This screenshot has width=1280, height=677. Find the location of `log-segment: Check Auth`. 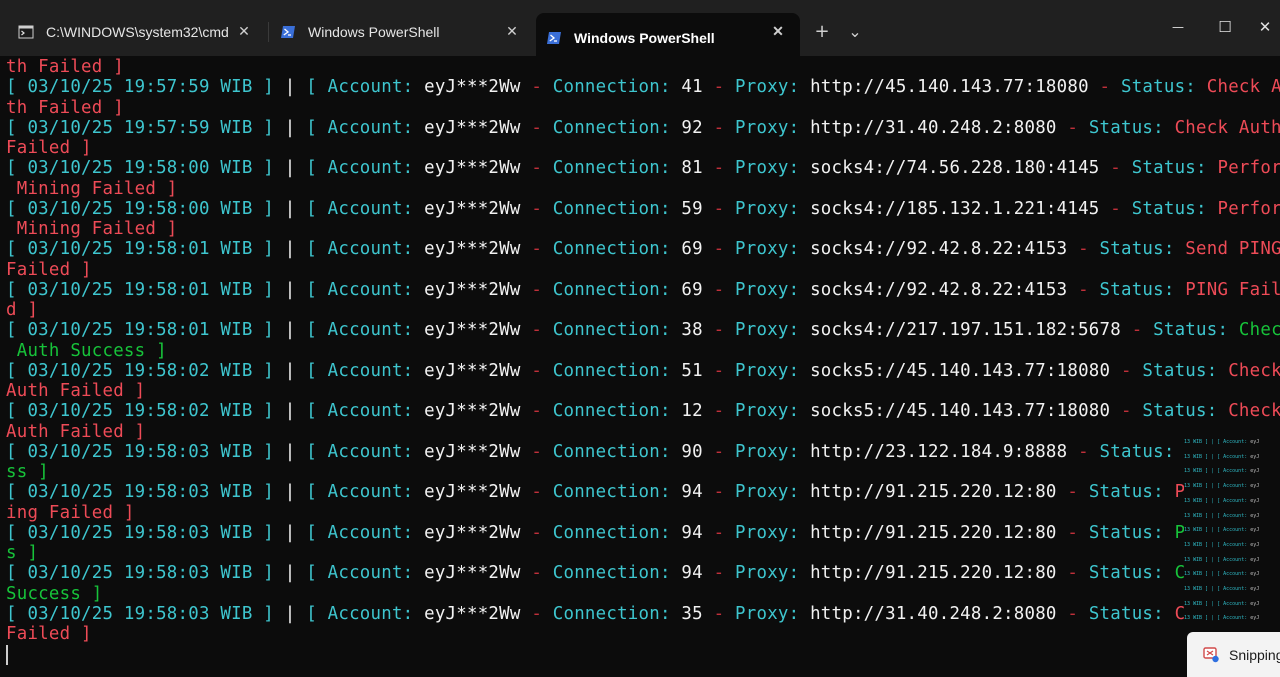

log-segment: Check Auth is located at coordinates (1227, 127).